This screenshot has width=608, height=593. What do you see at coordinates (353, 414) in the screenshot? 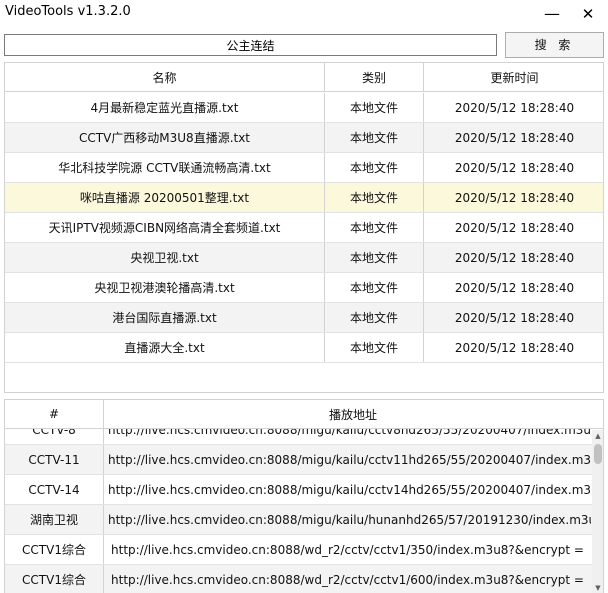
I see `column-header-url: 播放地址` at bounding box center [353, 414].